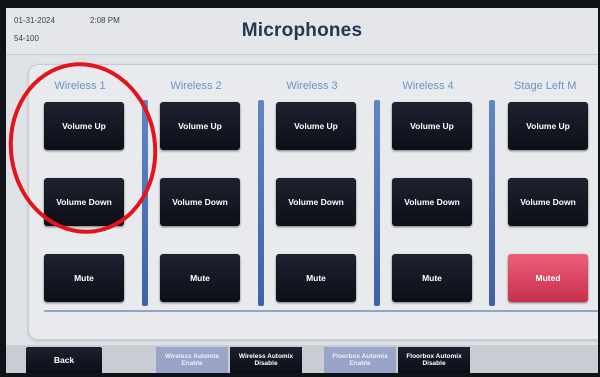 Image resolution: width=600 pixels, height=377 pixels. Describe the element at coordinates (360, 356) in the screenshot. I see `floorbox-automix-enable-line1: Floorbox Automix` at that location.